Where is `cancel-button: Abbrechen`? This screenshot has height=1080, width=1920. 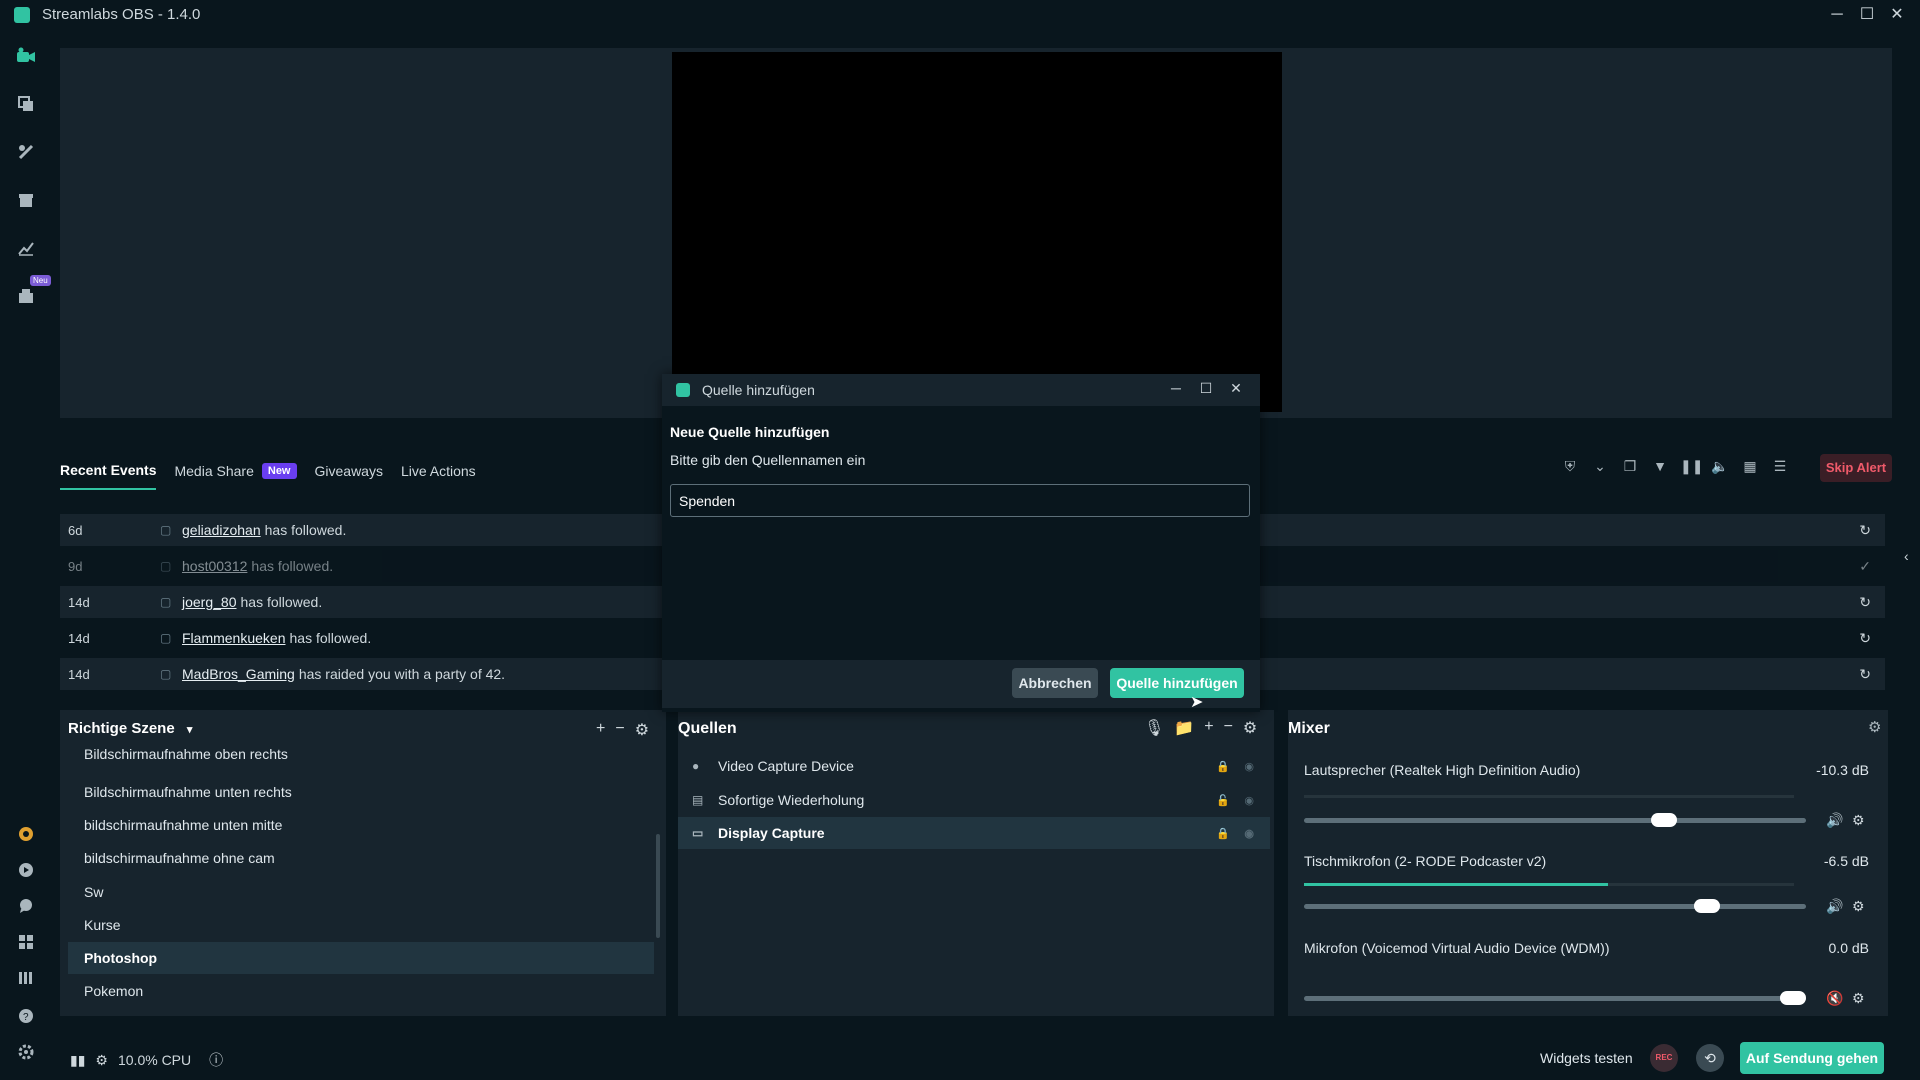
cancel-button: Abbrechen is located at coordinates (1055, 683).